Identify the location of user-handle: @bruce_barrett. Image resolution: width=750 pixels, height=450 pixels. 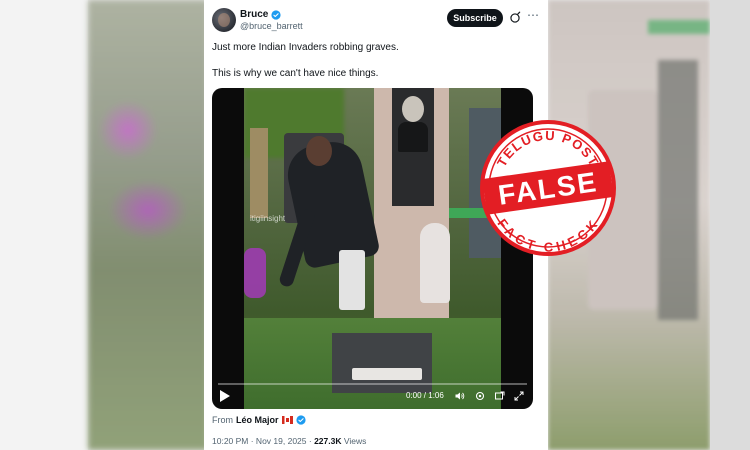
(271, 26).